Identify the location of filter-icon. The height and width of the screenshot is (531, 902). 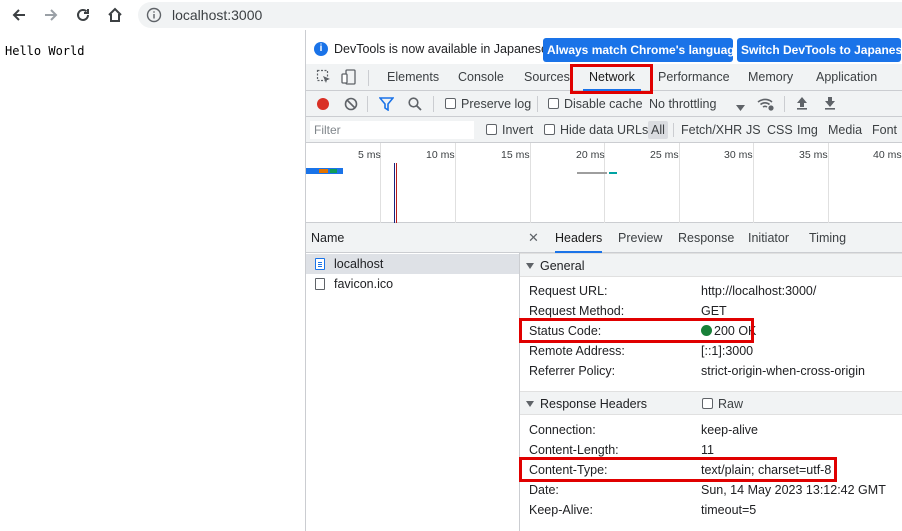
(386, 105).